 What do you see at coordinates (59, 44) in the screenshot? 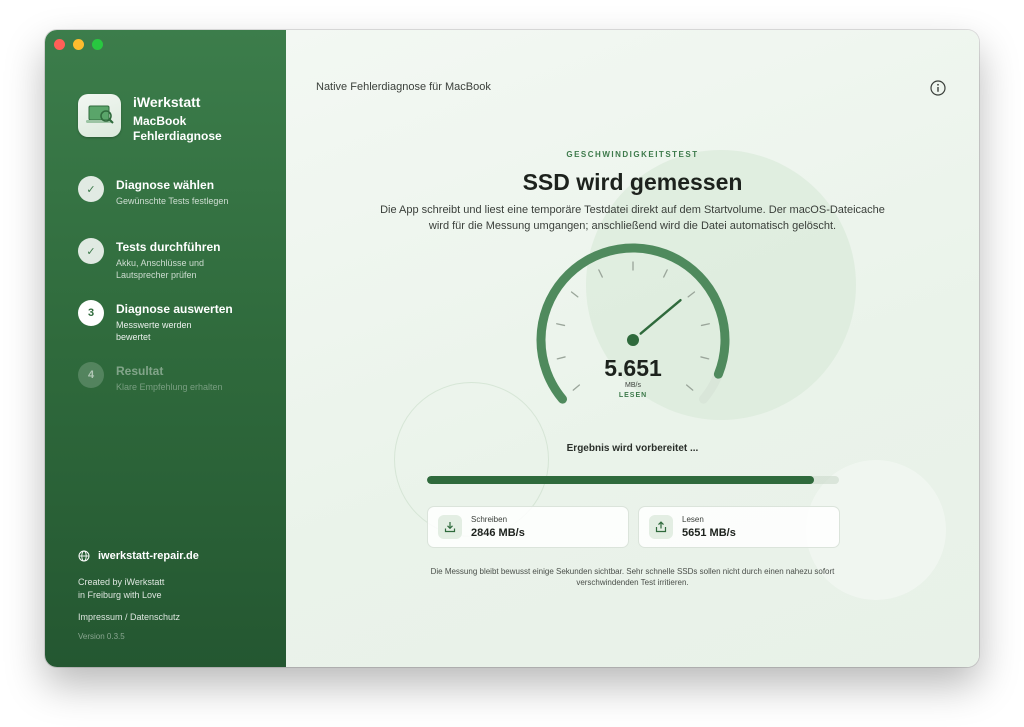
I see `close-window-button` at bounding box center [59, 44].